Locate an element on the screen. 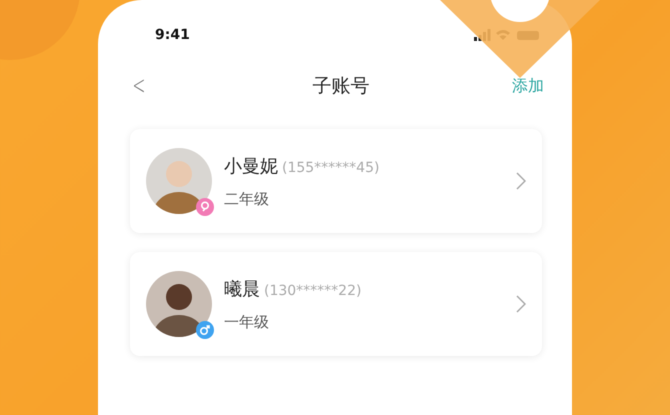  grade-label: 一年级 is located at coordinates (247, 322).